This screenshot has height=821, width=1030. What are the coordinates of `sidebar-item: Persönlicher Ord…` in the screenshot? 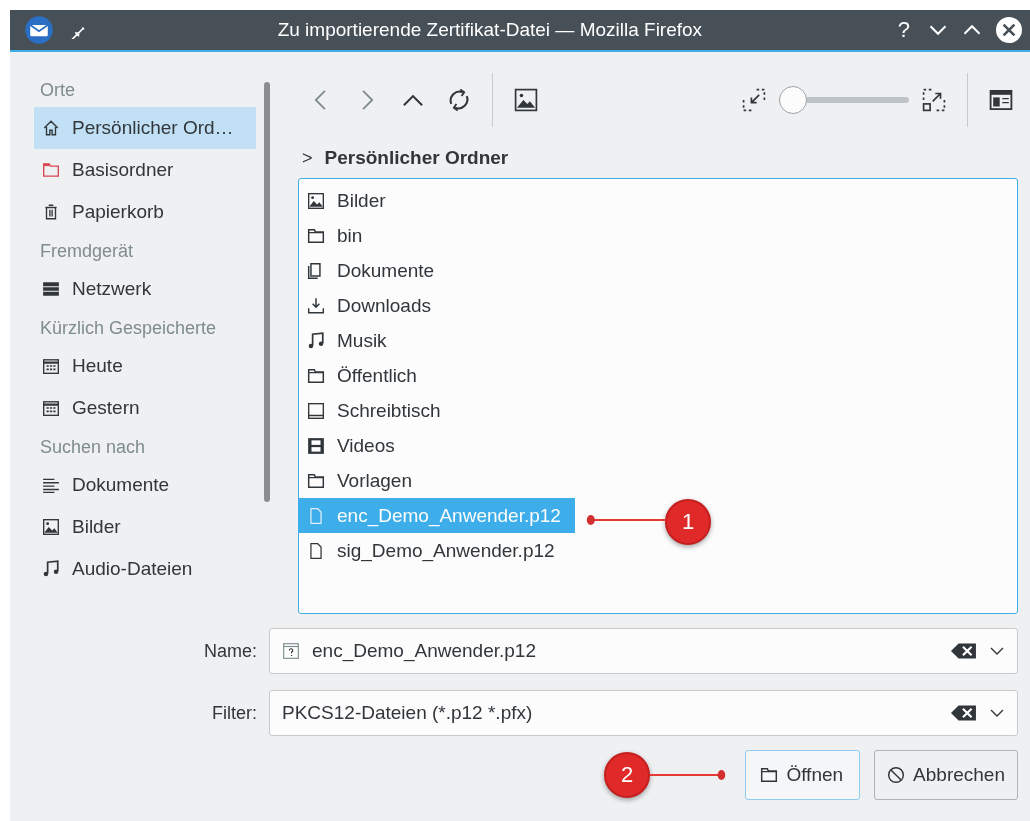 It's located at (145, 128).